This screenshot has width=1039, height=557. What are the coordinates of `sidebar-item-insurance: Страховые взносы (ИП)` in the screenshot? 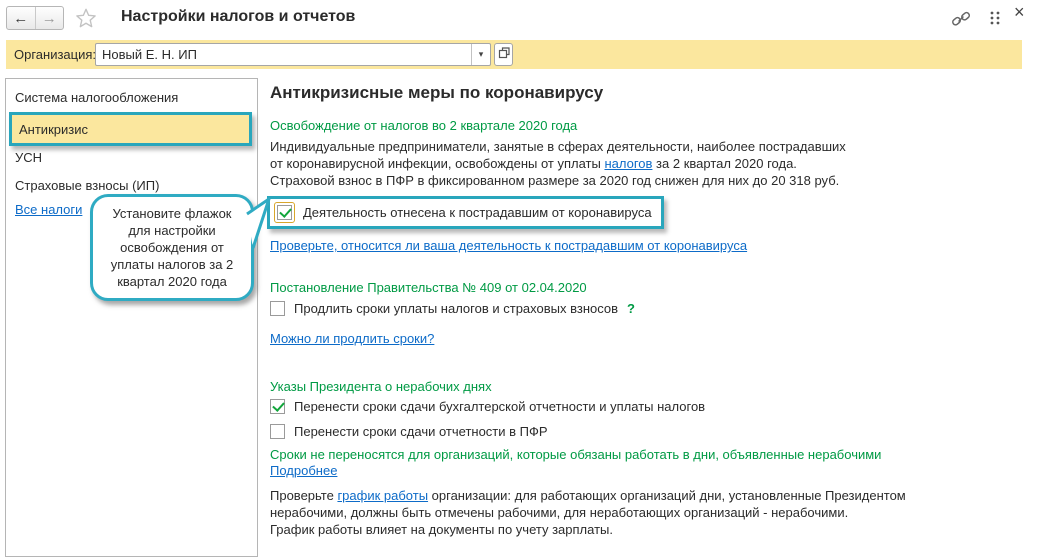 It's located at (87, 185).